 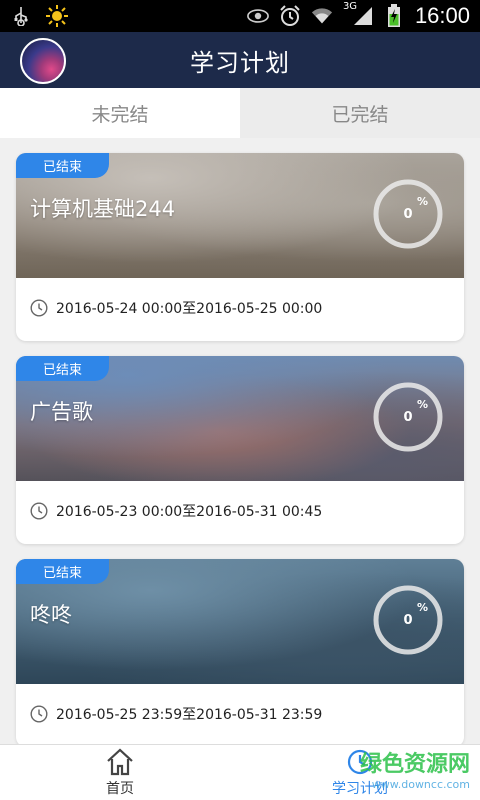 What do you see at coordinates (189, 715) in the screenshot?
I see `plan-period-text: 2016-05-25 23:59至2016-05-31 23:59` at bounding box center [189, 715].